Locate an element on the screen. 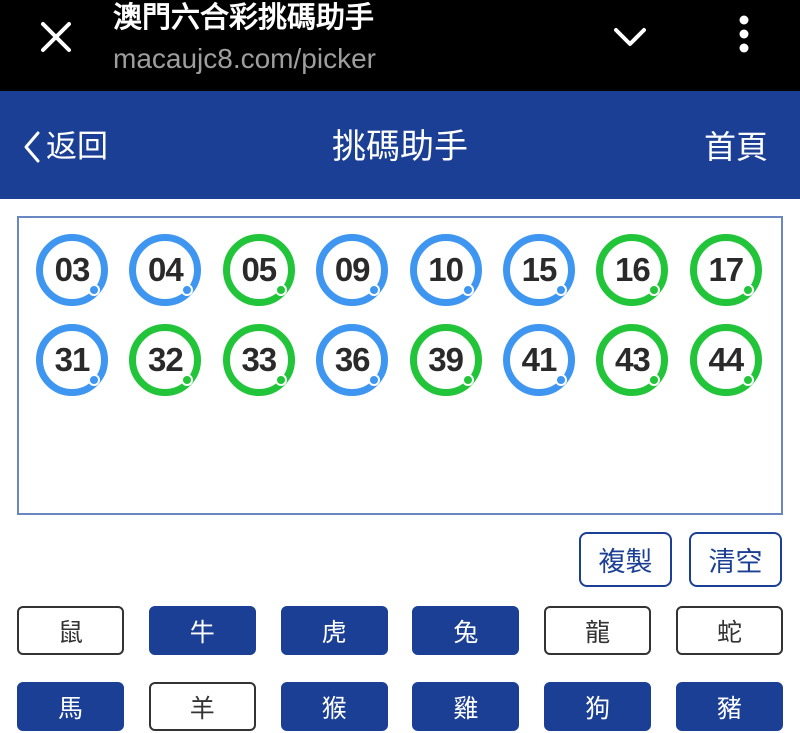 The image size is (800, 733). number-ball-value: 39 is located at coordinates (446, 359).